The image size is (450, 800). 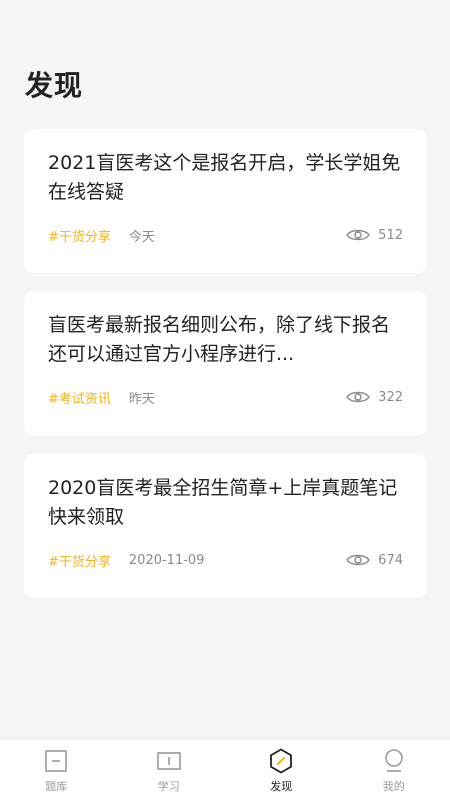 I want to click on discover-icon, so click(x=281, y=761).